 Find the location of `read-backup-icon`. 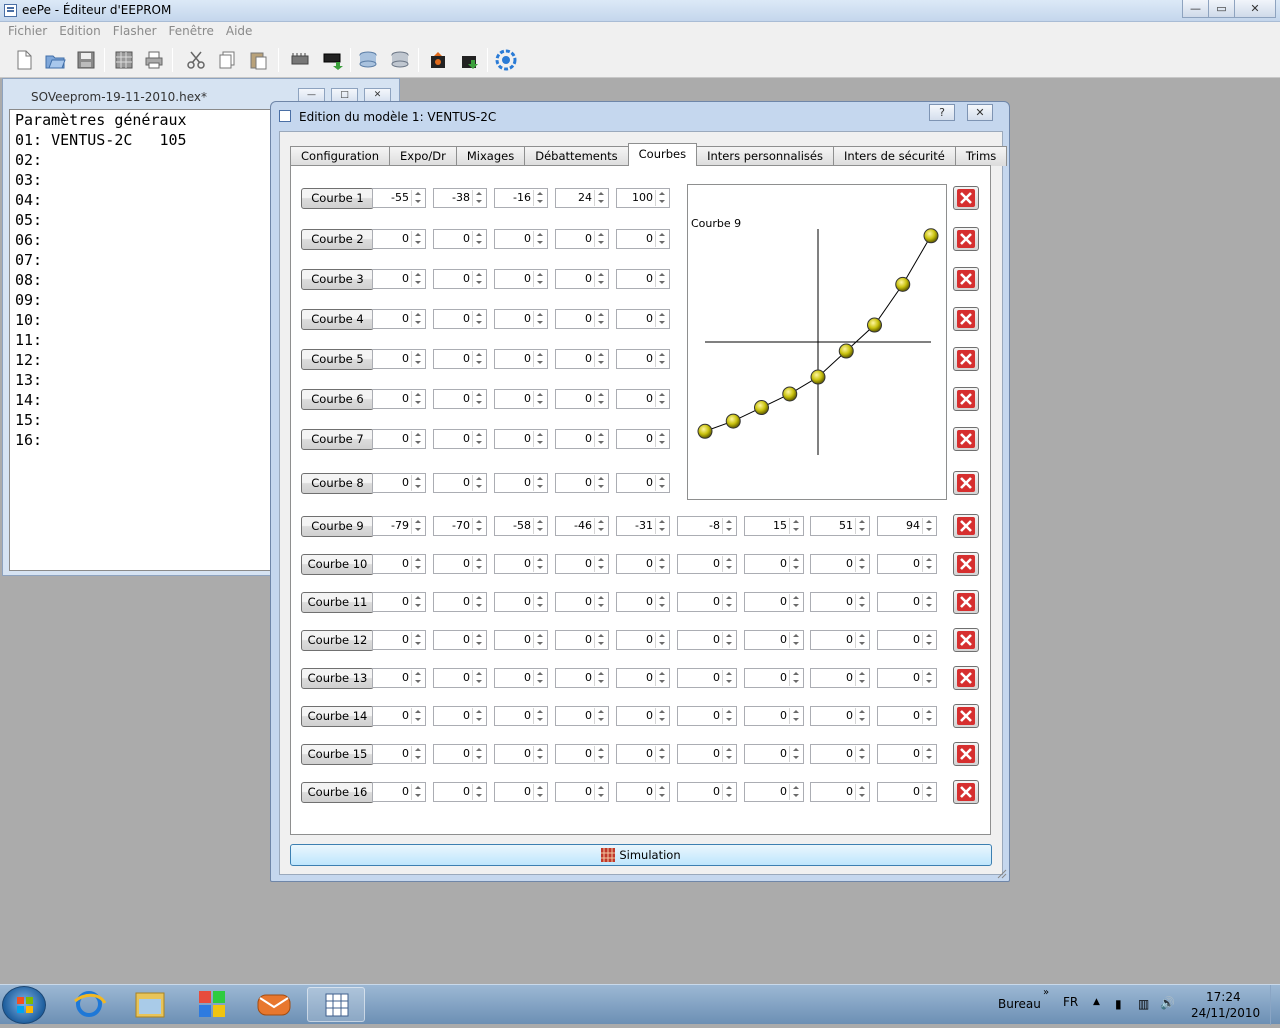

read-backup-icon is located at coordinates (439, 60).